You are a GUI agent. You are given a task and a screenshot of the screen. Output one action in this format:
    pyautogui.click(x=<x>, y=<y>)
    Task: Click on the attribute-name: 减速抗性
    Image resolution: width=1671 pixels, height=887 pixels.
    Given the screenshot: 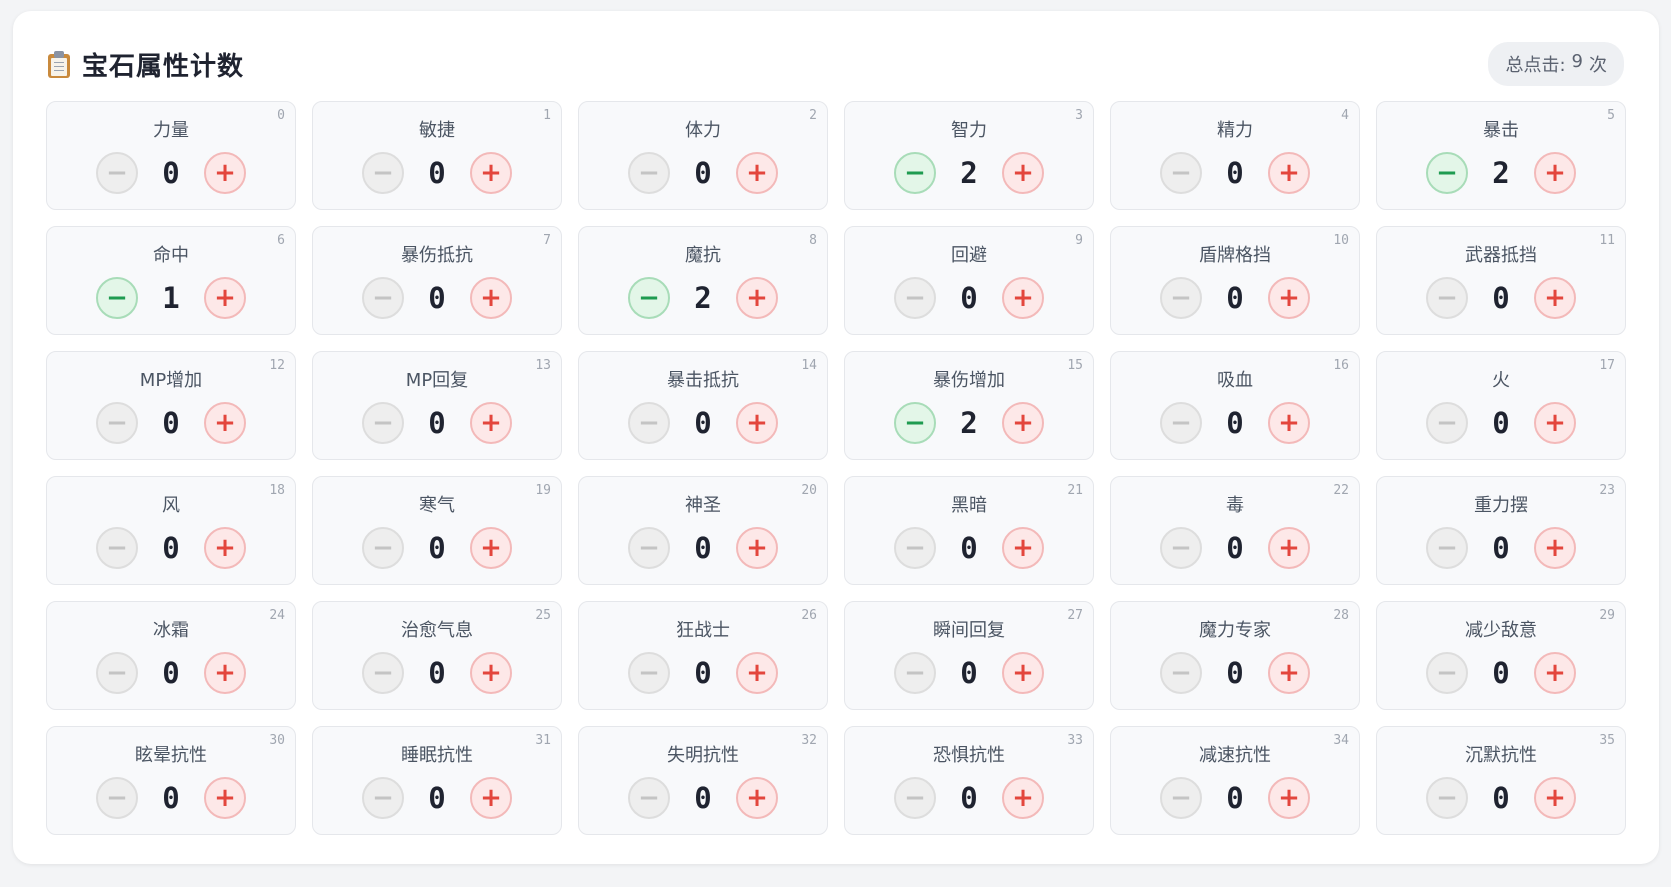 What is the action you would take?
    pyautogui.click(x=1235, y=755)
    